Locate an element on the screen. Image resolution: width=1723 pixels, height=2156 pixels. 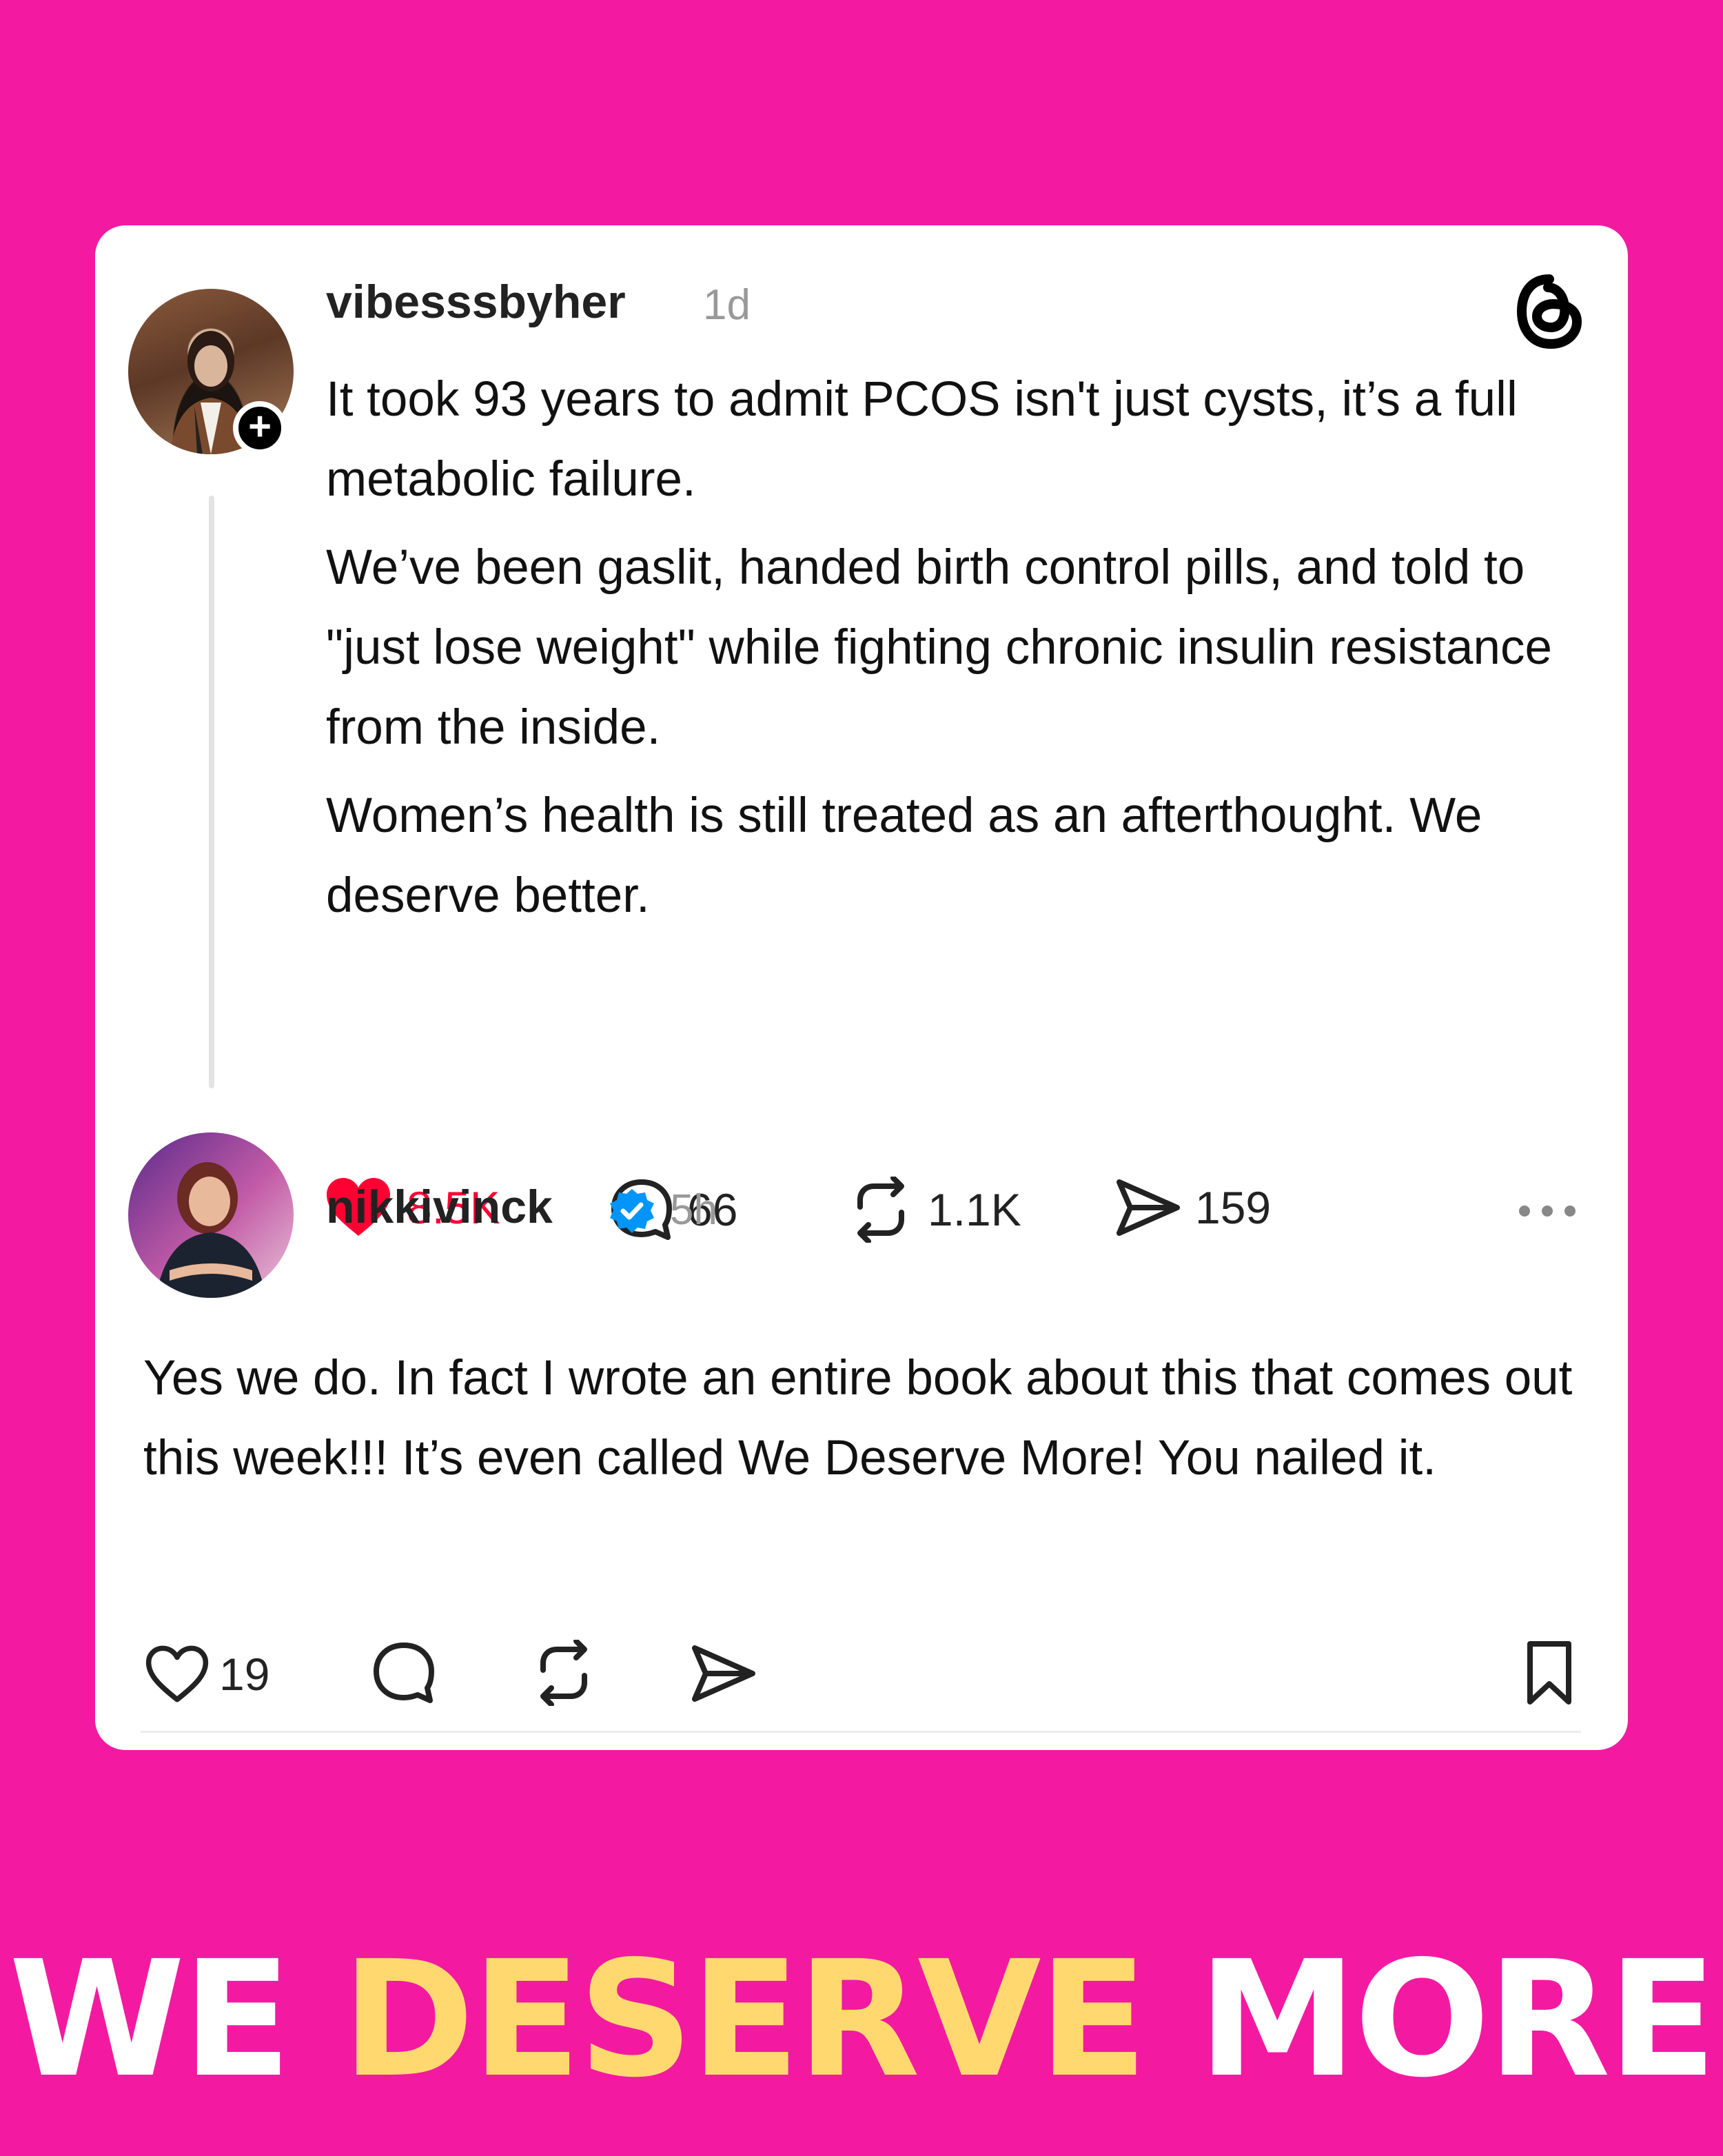
follow-plus-icon: + is located at coordinates (260, 428).